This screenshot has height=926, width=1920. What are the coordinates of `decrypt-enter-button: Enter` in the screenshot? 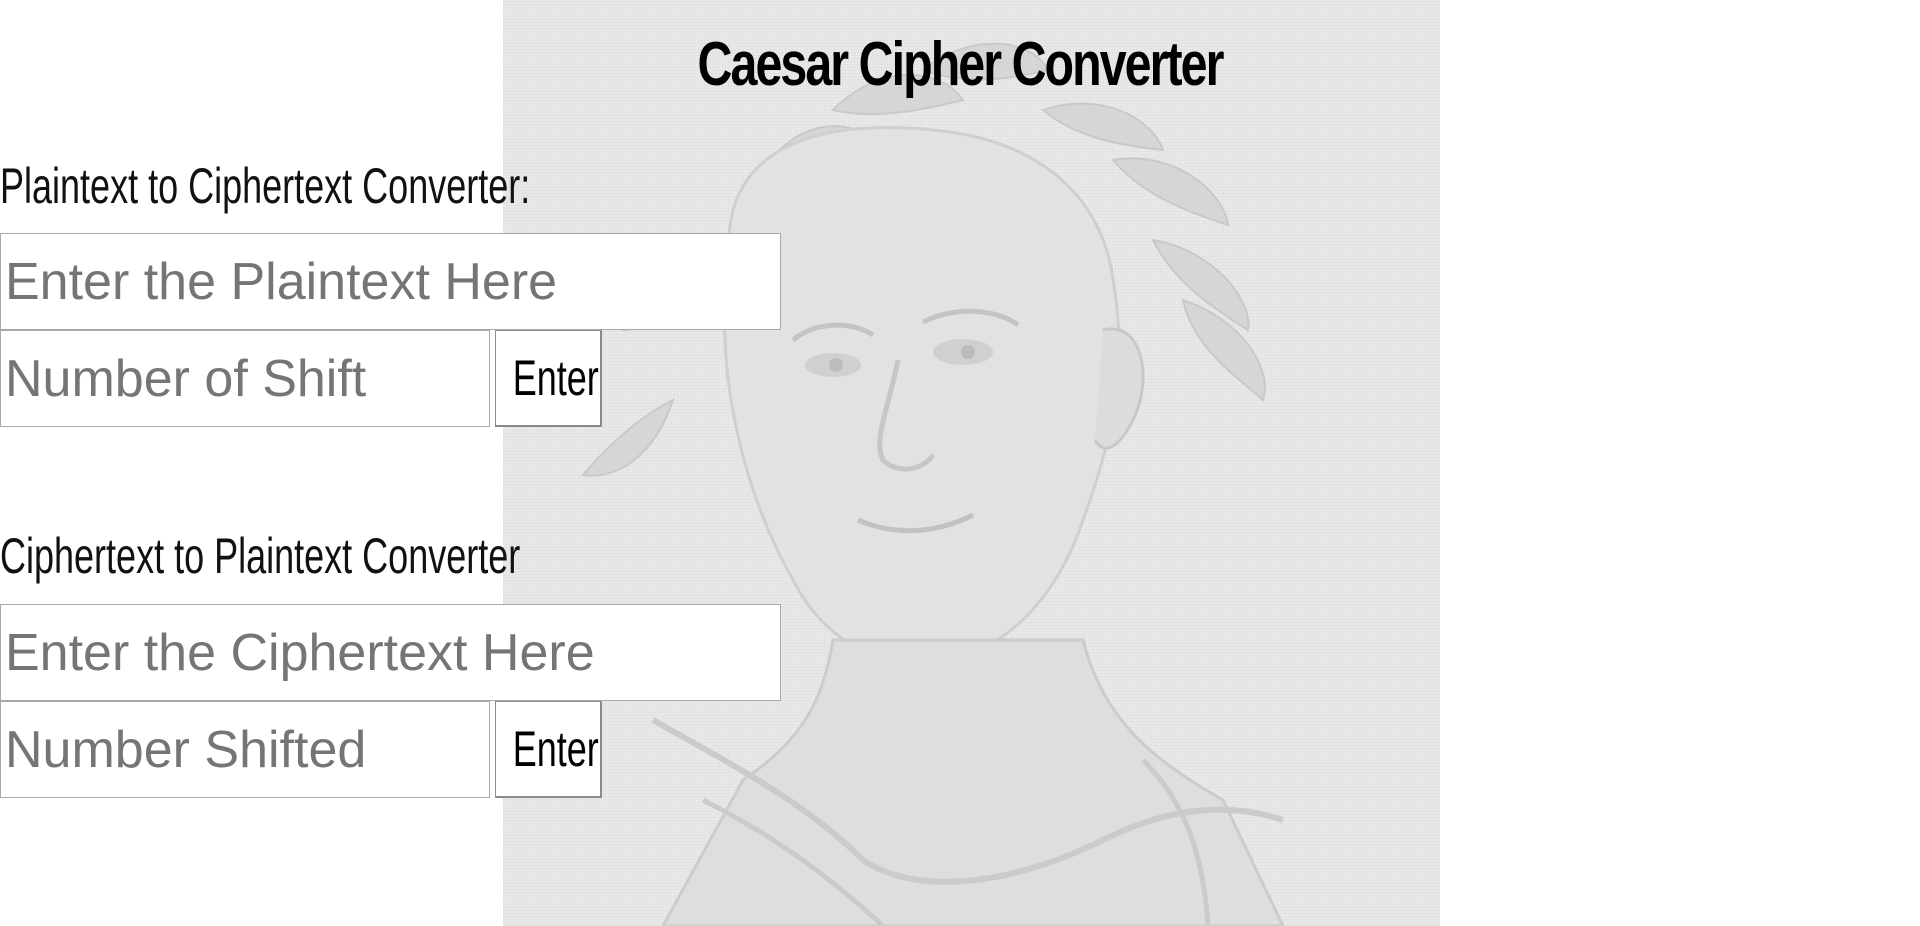 It's located at (548, 749).